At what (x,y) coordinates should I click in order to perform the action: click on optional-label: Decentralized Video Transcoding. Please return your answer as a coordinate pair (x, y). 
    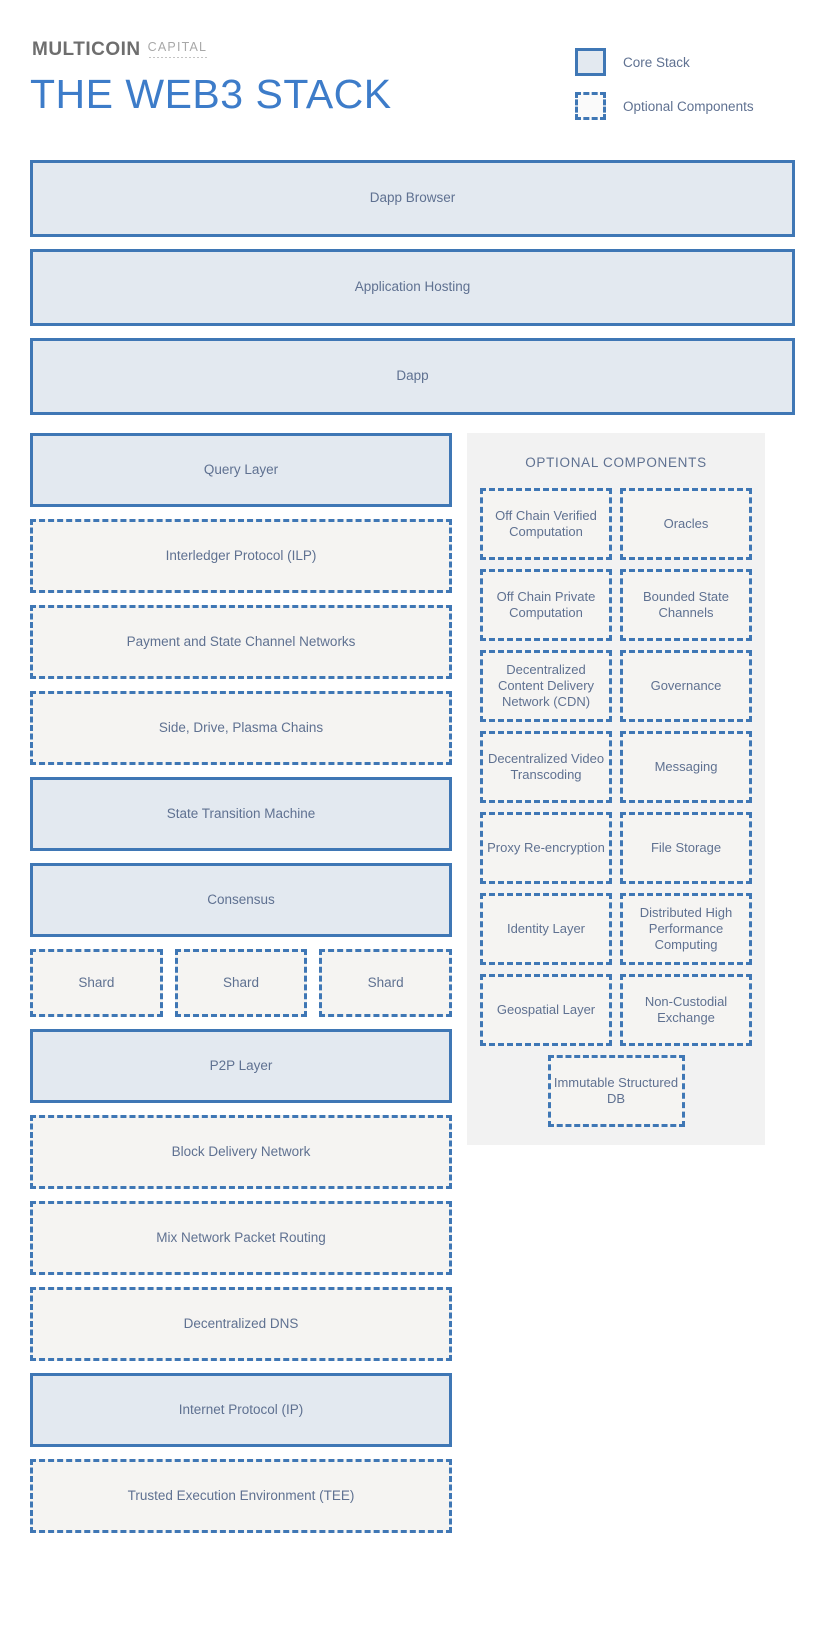
    Looking at the image, I should click on (546, 766).